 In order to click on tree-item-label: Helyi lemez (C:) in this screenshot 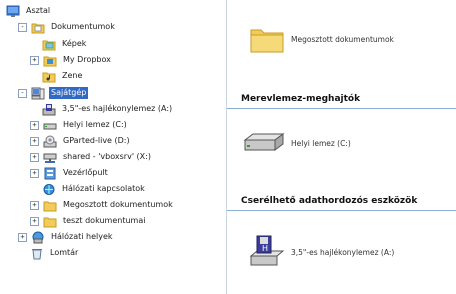, I will do `click(95, 124)`.